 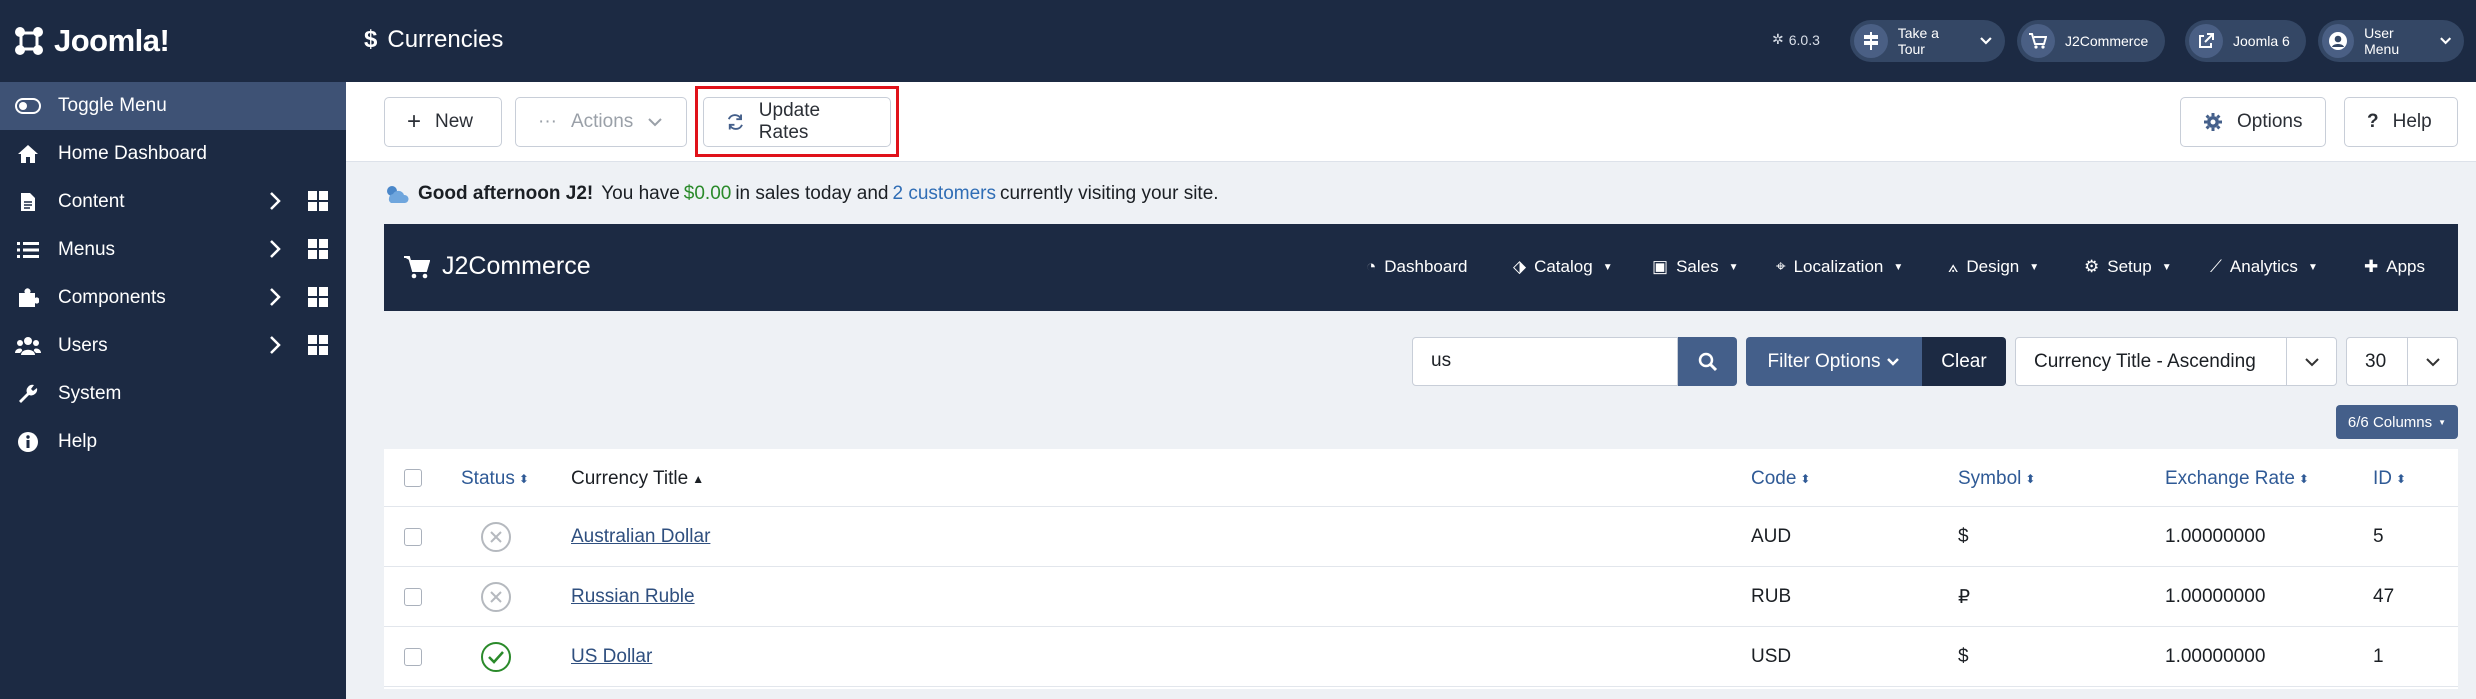 What do you see at coordinates (173, 394) in the screenshot?
I see `sidebar-item-system: System` at bounding box center [173, 394].